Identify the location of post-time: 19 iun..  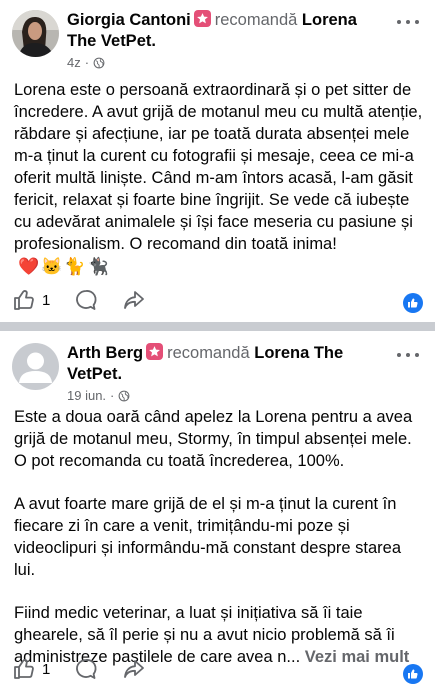
(86, 395).